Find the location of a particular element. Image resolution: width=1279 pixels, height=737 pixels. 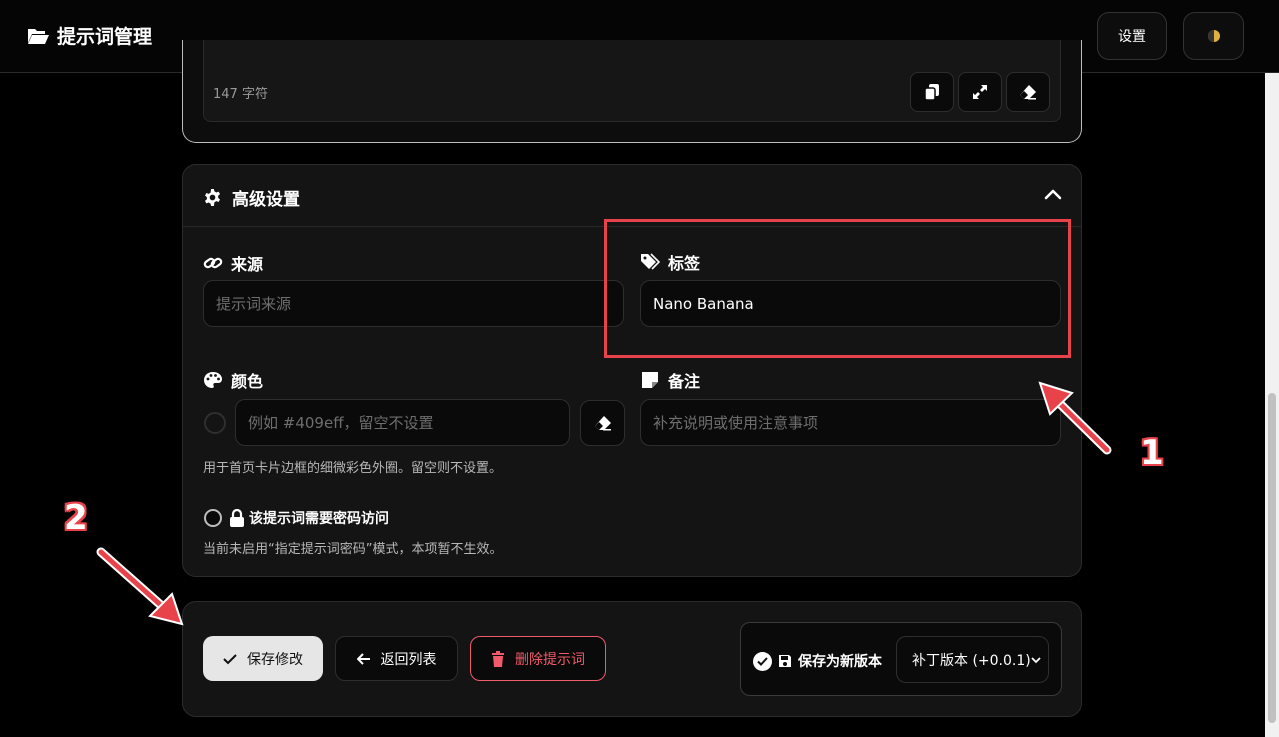

check-icon is located at coordinates (230, 658).